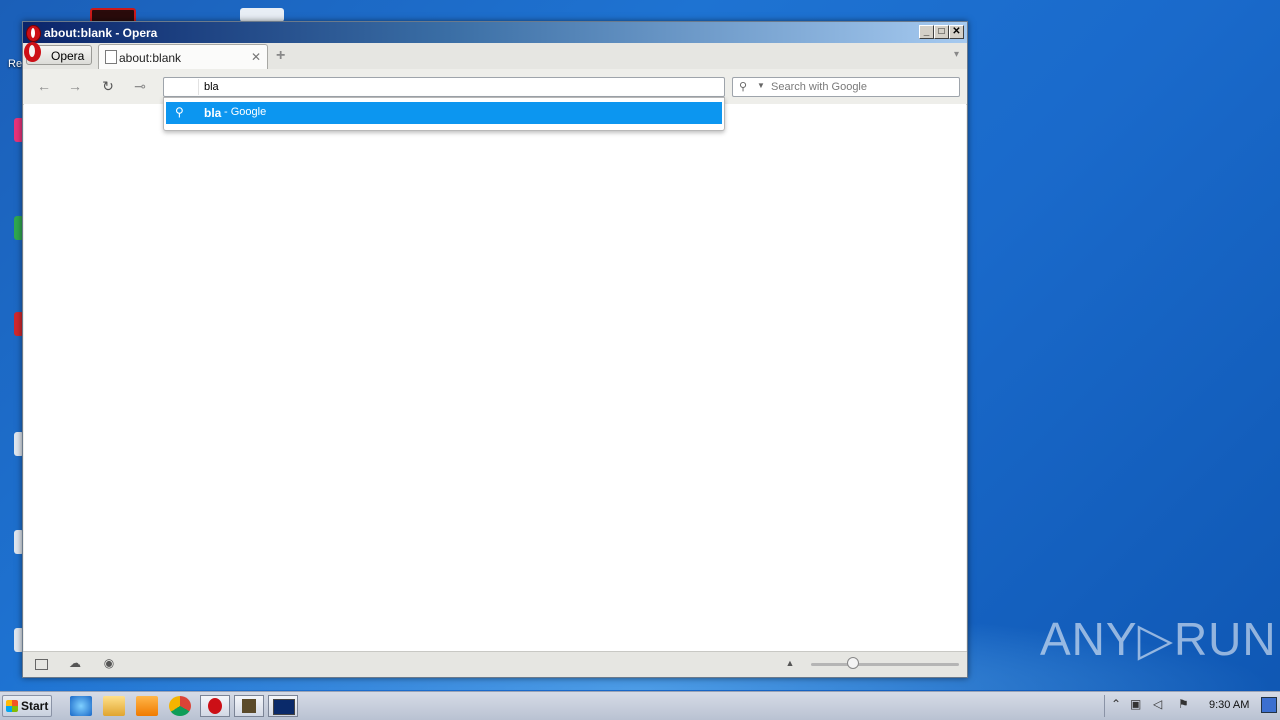 The image size is (1280, 720). I want to click on address-bar-divider, so click(198, 87).